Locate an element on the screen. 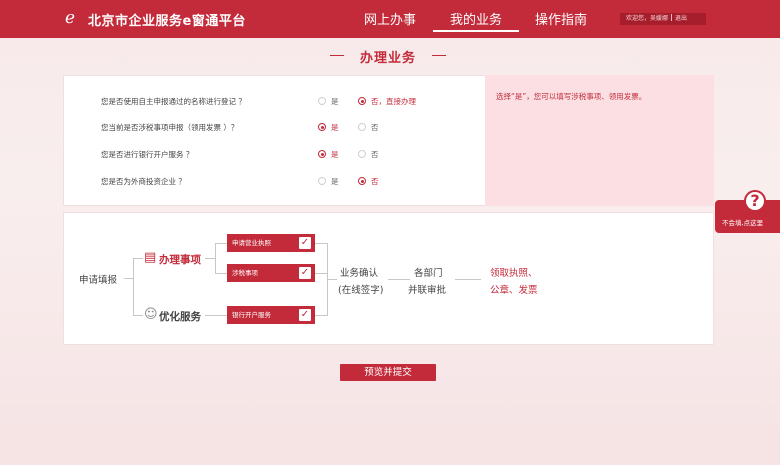 This screenshot has height=465, width=780. step-review: 各部门 is located at coordinates (428, 273).